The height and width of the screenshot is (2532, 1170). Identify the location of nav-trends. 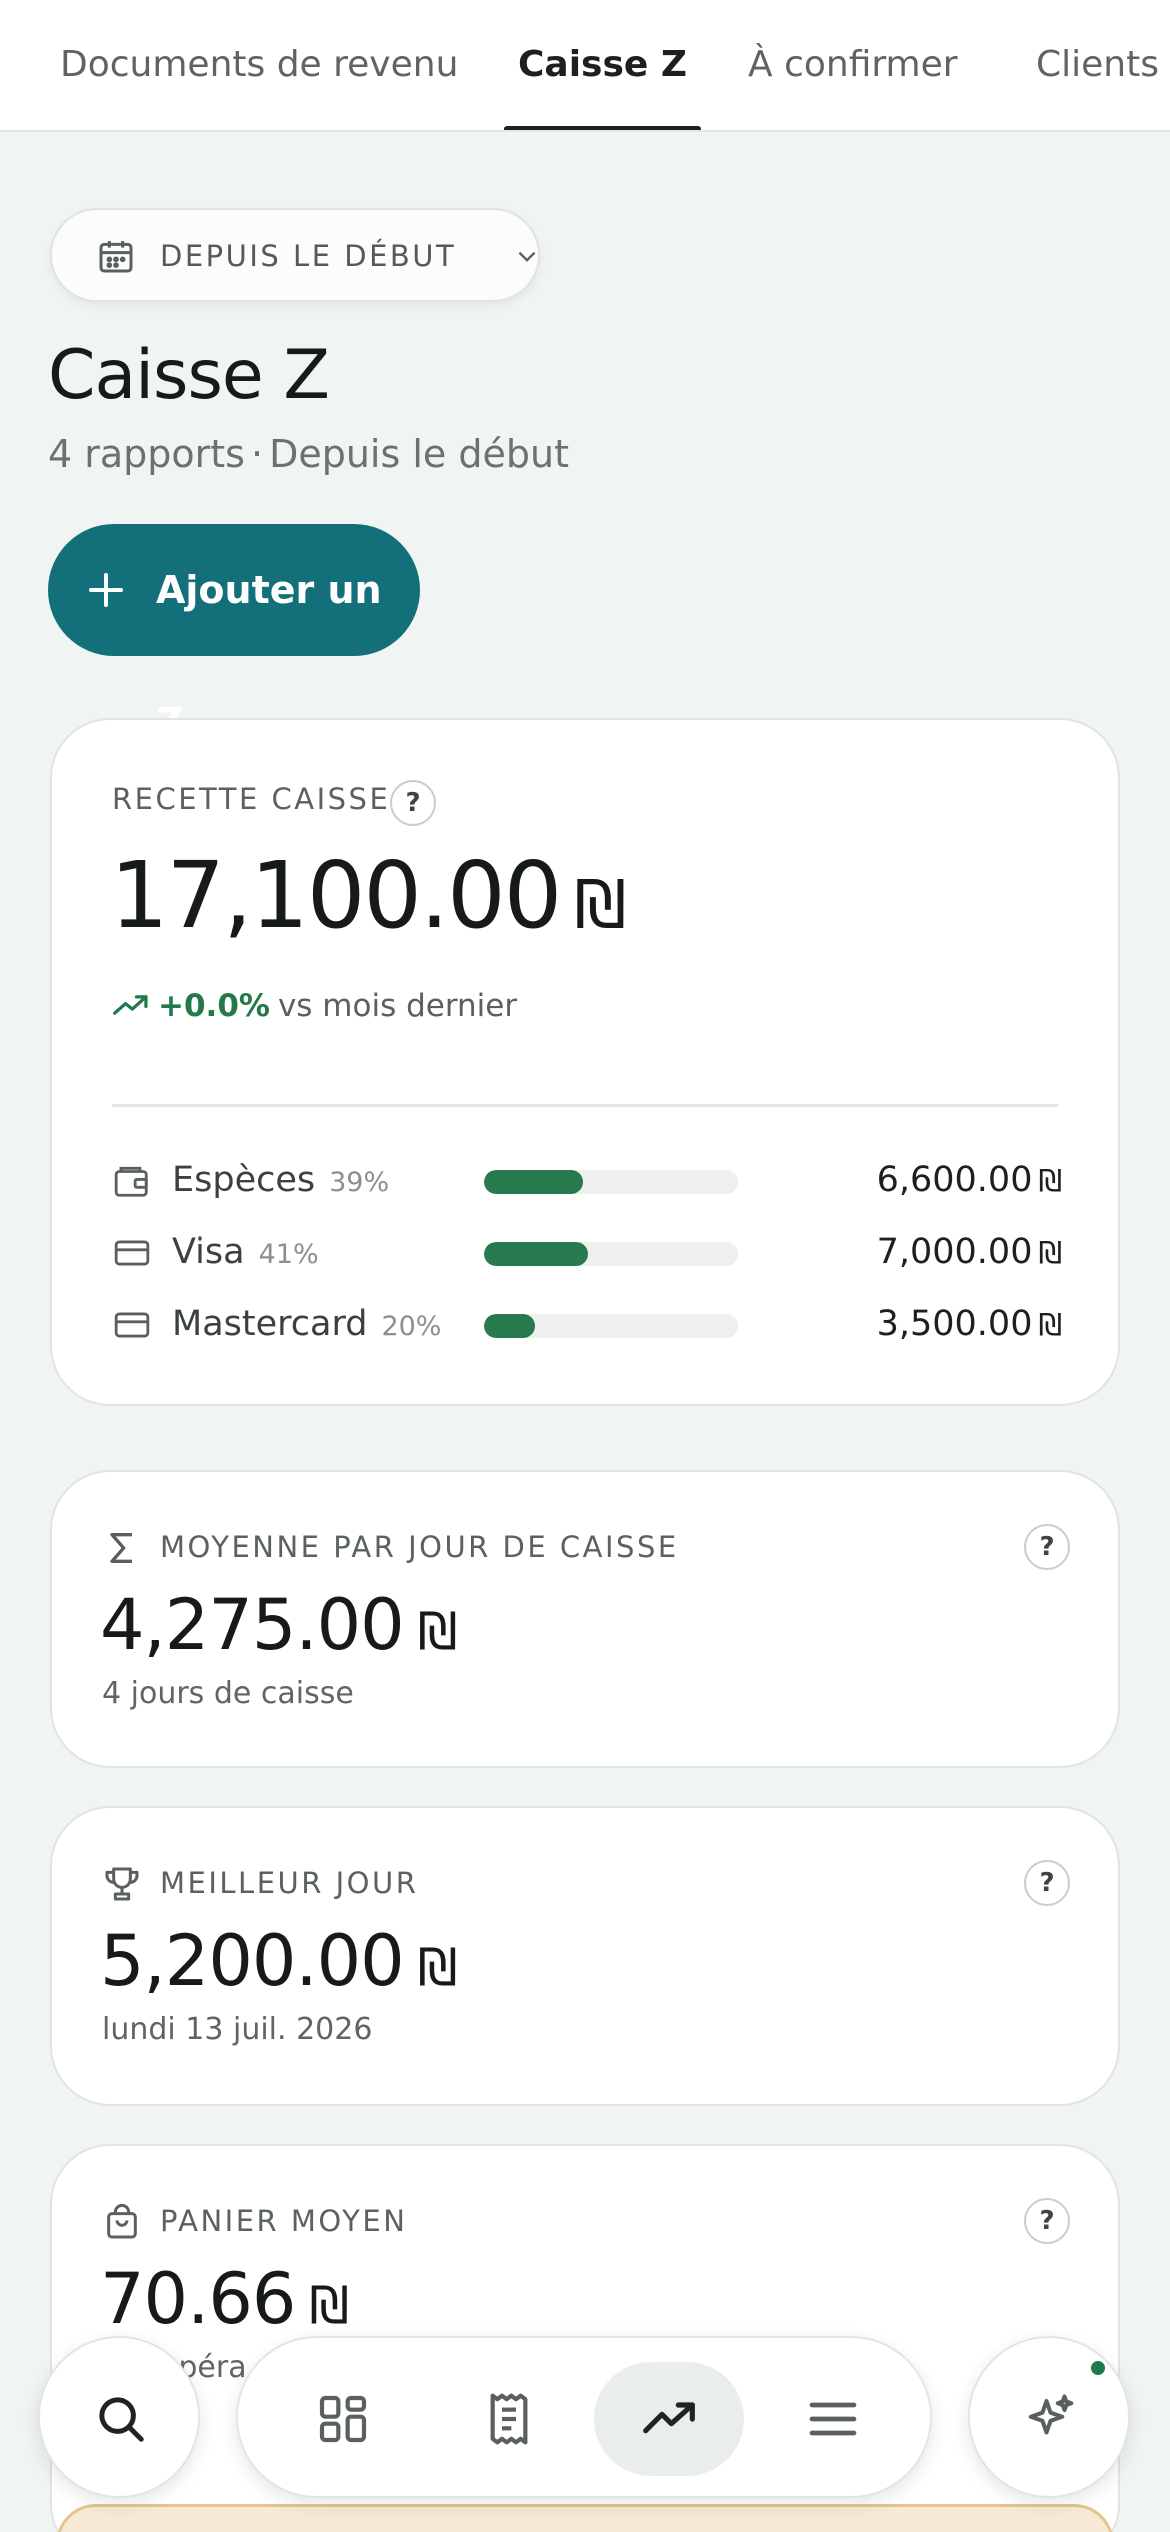
(669, 2419).